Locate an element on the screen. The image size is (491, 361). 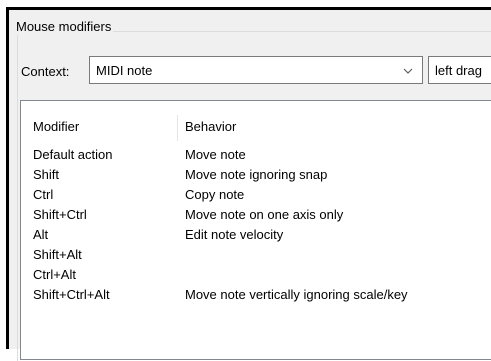
action-dropdown-value: left drag is located at coordinates (458, 70).